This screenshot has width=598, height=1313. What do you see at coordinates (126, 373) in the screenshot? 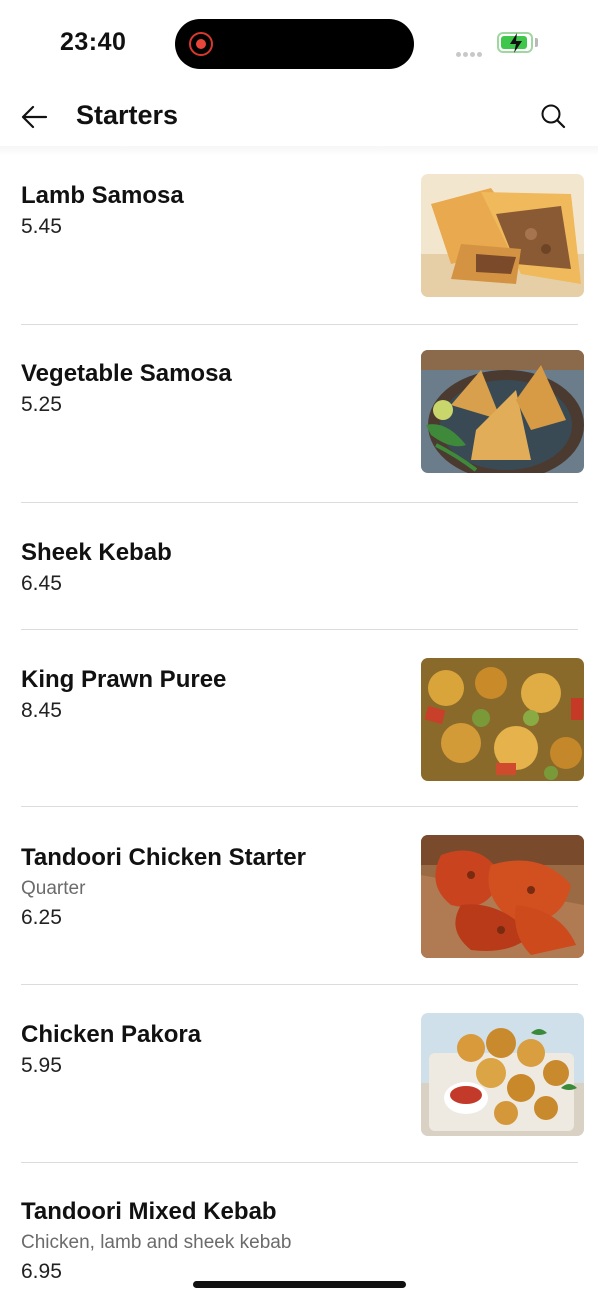
I see `item-name: Vegetable Samosa` at bounding box center [126, 373].